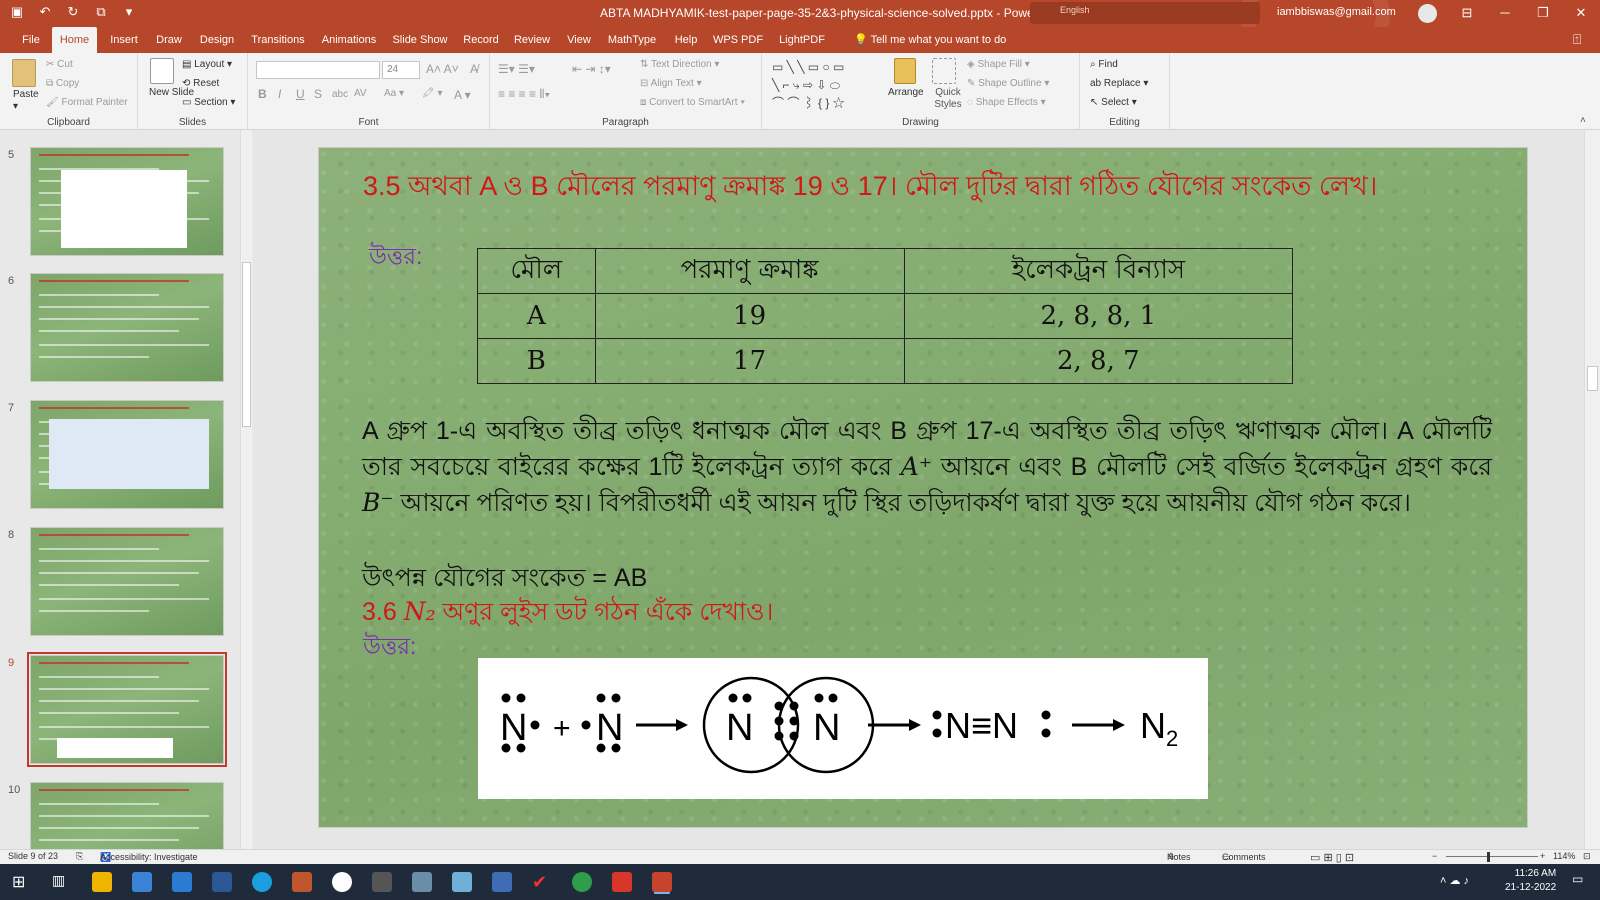 The height and width of the screenshot is (900, 1600). Describe the element at coordinates (278, 40) in the screenshot. I see `tab-transitions: Transitions` at that location.